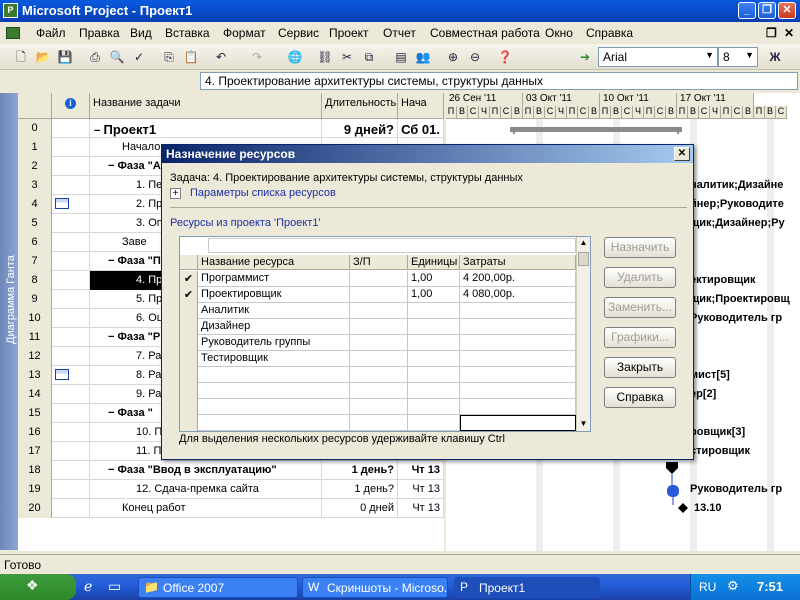 The height and width of the screenshot is (600, 800). Describe the element at coordinates (682, 154) in the screenshot. I see `dialog-close-button: ✕` at that location.